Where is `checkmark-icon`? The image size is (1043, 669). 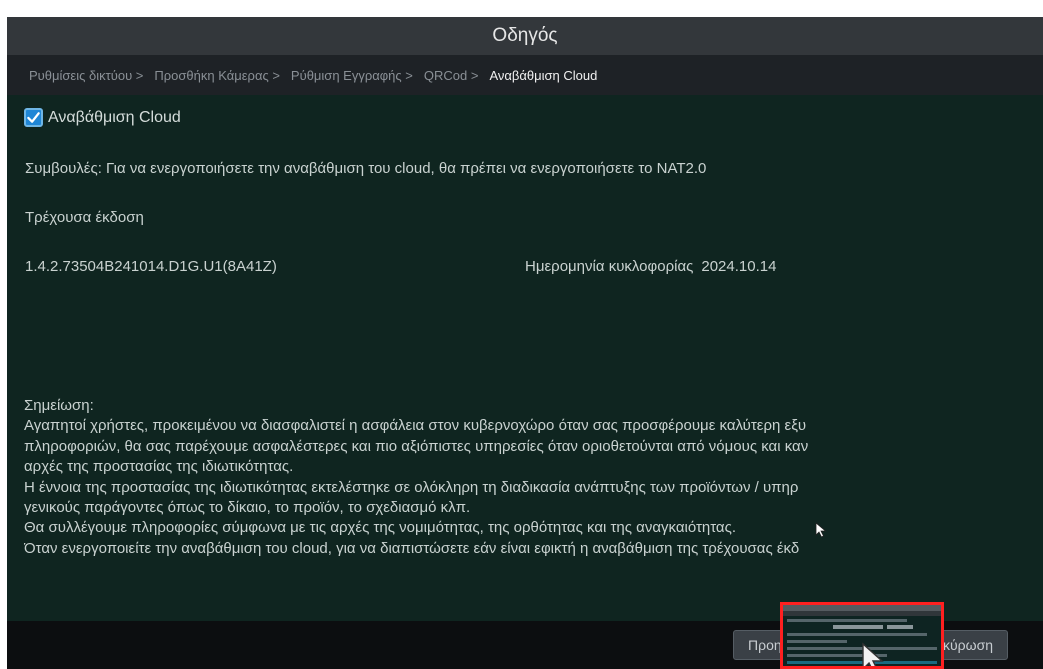 checkmark-icon is located at coordinates (33, 117).